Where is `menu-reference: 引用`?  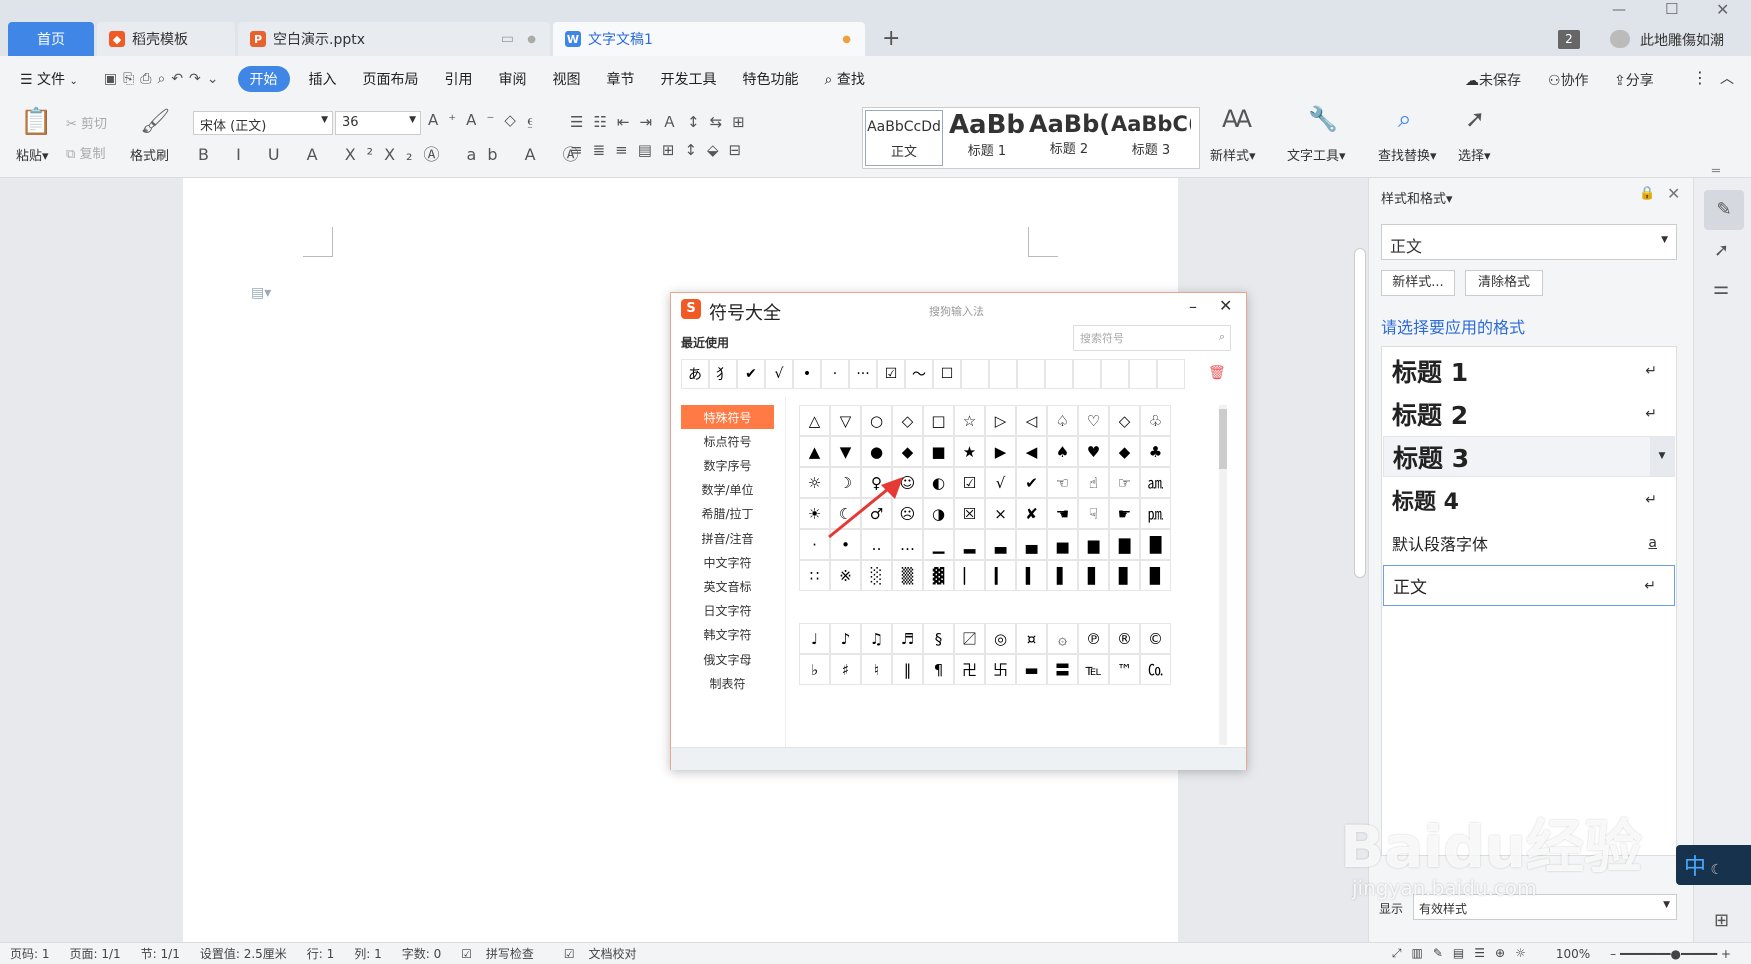
menu-reference: 引用 is located at coordinates (459, 79).